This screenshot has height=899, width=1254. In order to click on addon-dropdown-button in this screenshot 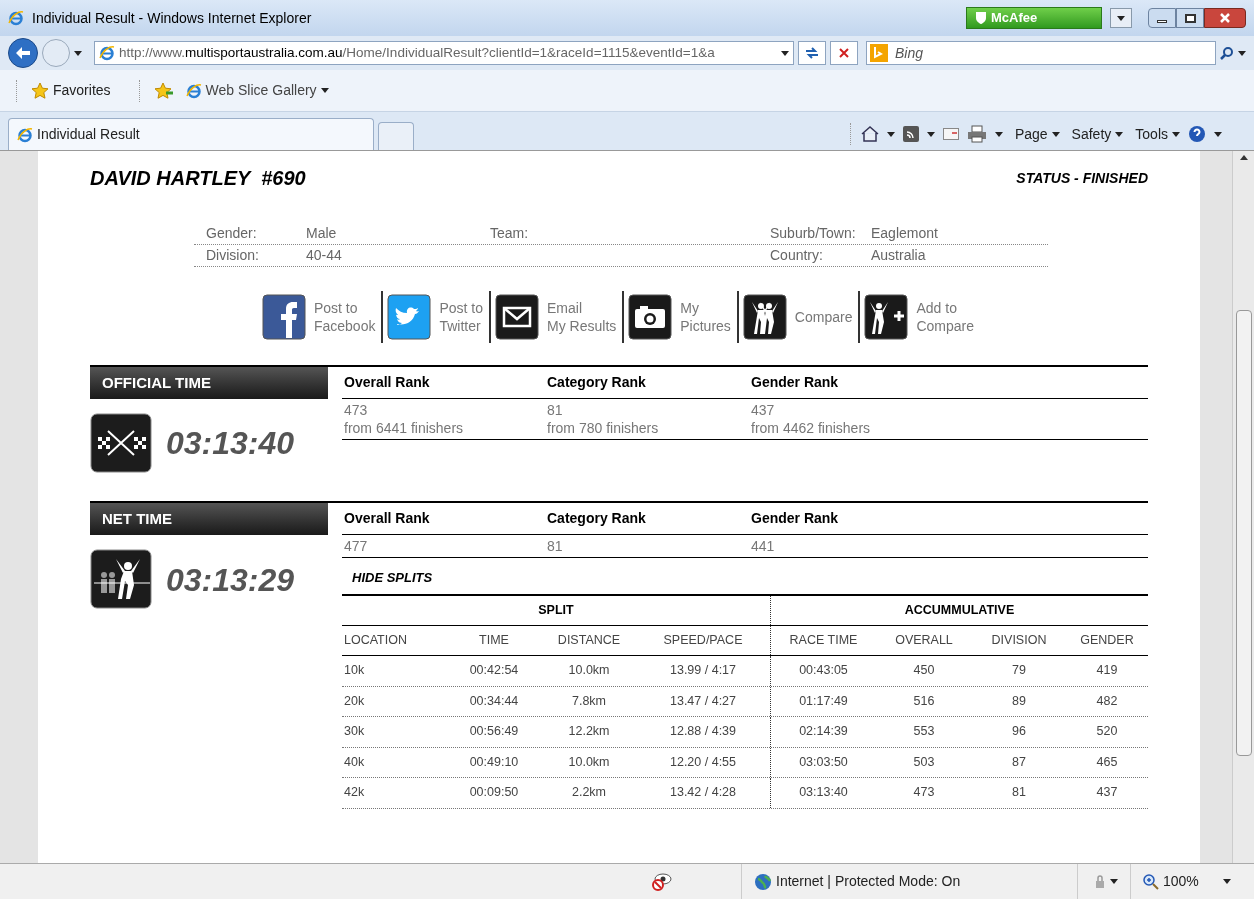, I will do `click(1121, 18)`.